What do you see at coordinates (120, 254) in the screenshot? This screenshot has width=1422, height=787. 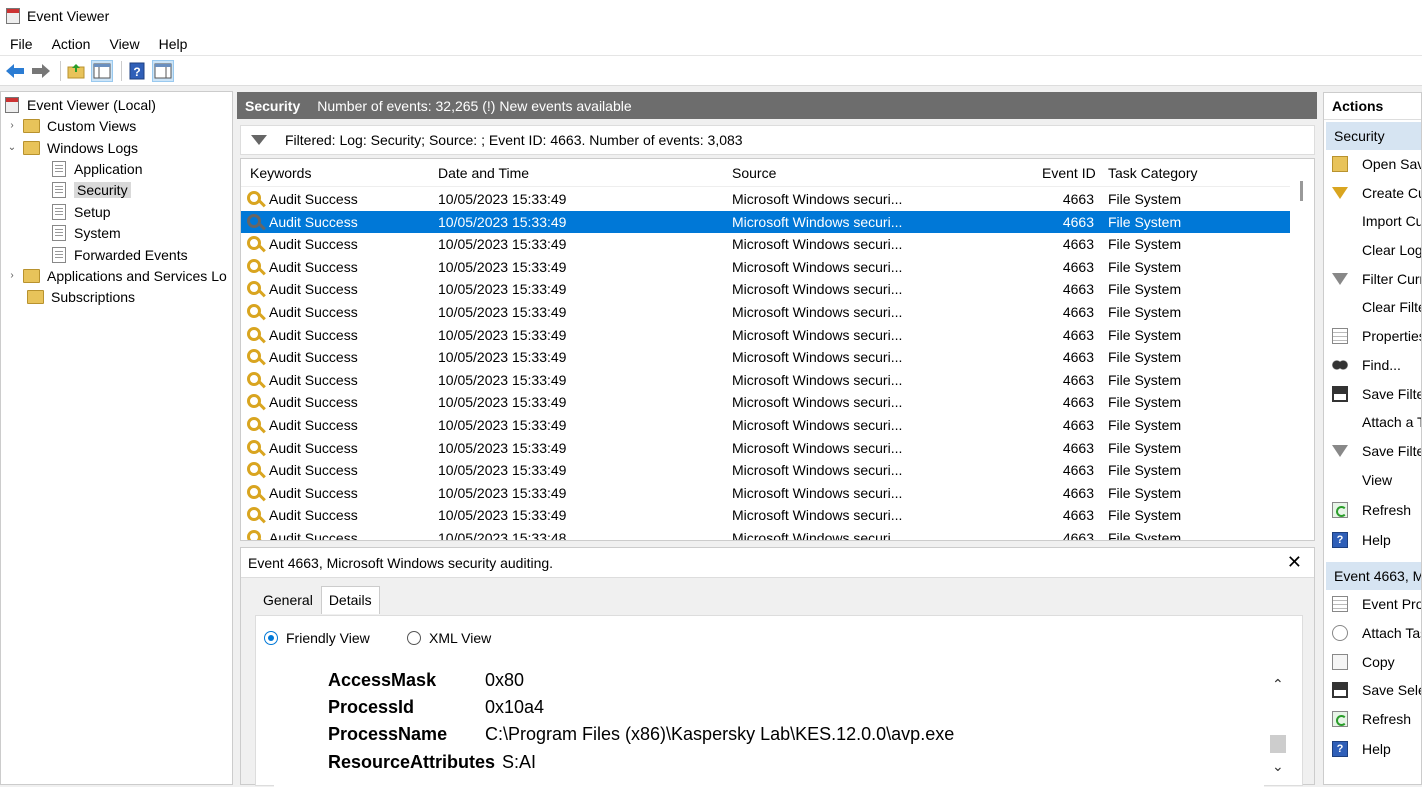 I see `tree-item-forwarded-events: Forwarded Events` at bounding box center [120, 254].